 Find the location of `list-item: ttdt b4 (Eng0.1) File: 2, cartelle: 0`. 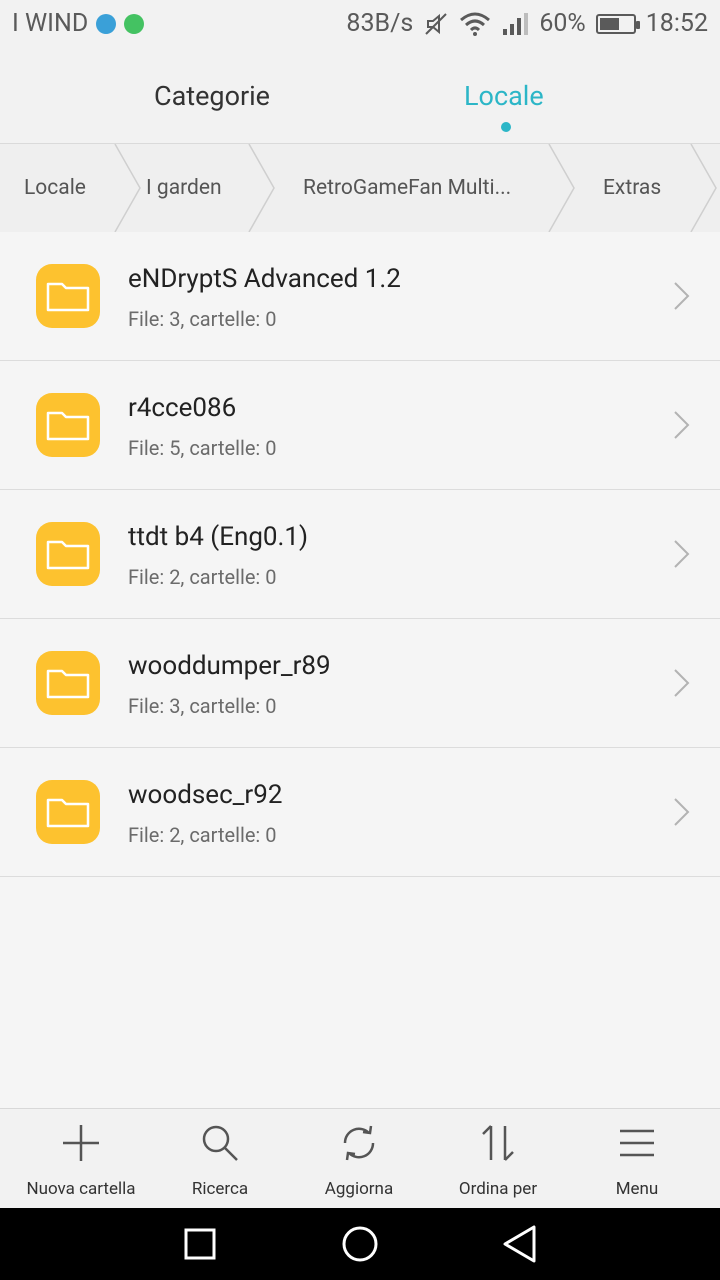

list-item: ttdt b4 (Eng0.1) File: 2, cartelle: 0 is located at coordinates (360, 554).